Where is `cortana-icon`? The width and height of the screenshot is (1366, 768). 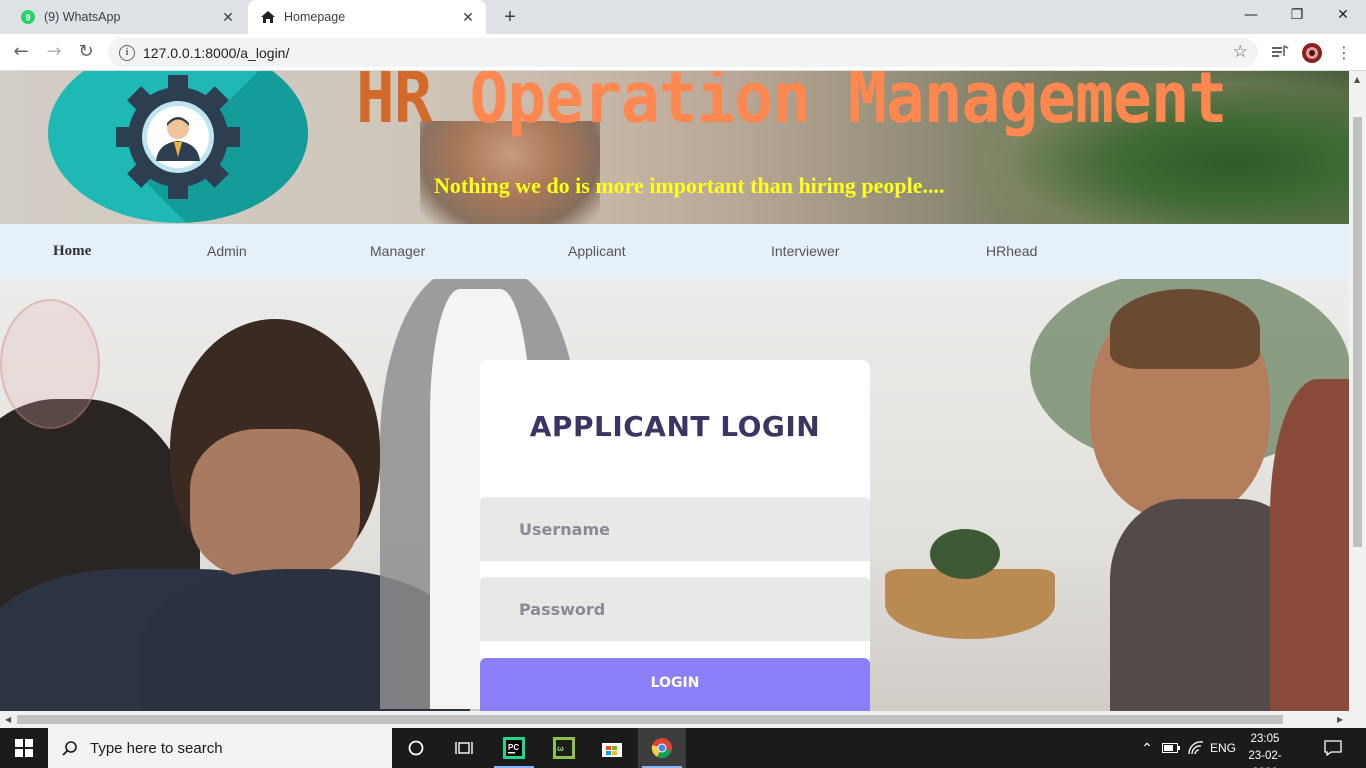
cortana-icon is located at coordinates (416, 748).